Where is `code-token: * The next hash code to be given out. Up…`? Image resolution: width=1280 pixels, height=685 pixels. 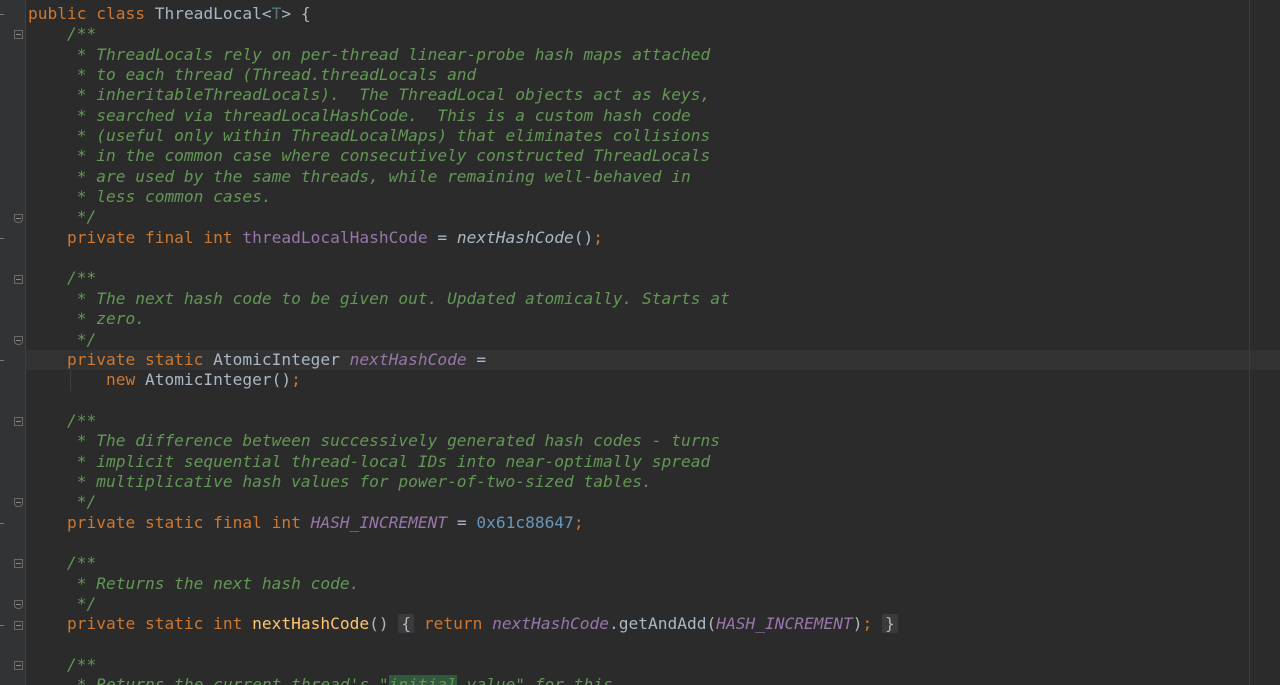 code-token: * The next hash code to be given out. Up… is located at coordinates (379, 298).